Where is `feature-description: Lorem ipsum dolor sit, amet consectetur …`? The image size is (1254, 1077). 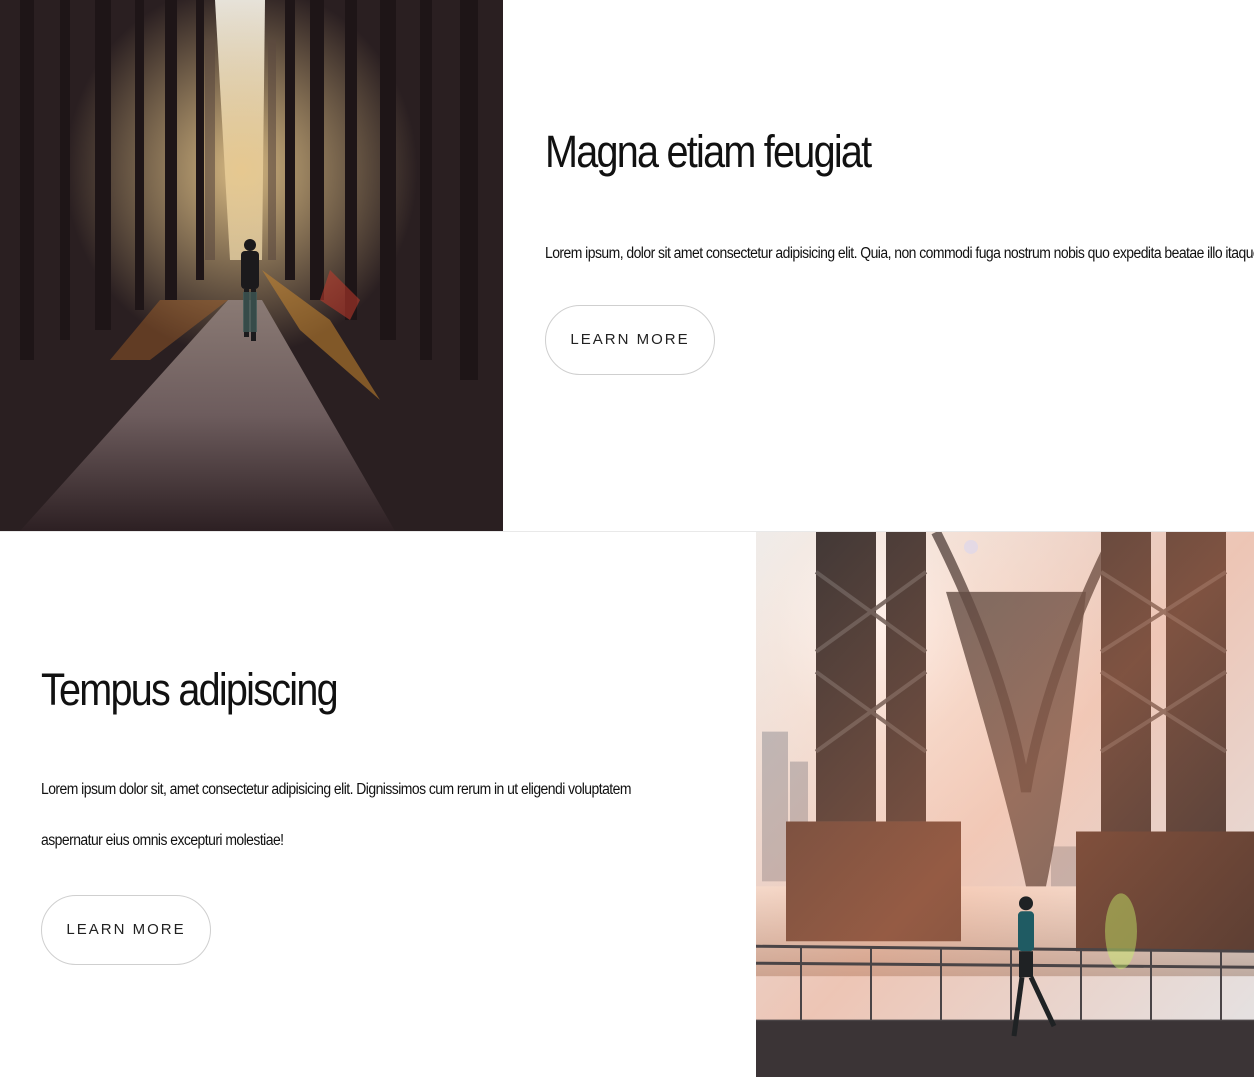 feature-description: Lorem ipsum dolor sit, amet consectetur … is located at coordinates (336, 814).